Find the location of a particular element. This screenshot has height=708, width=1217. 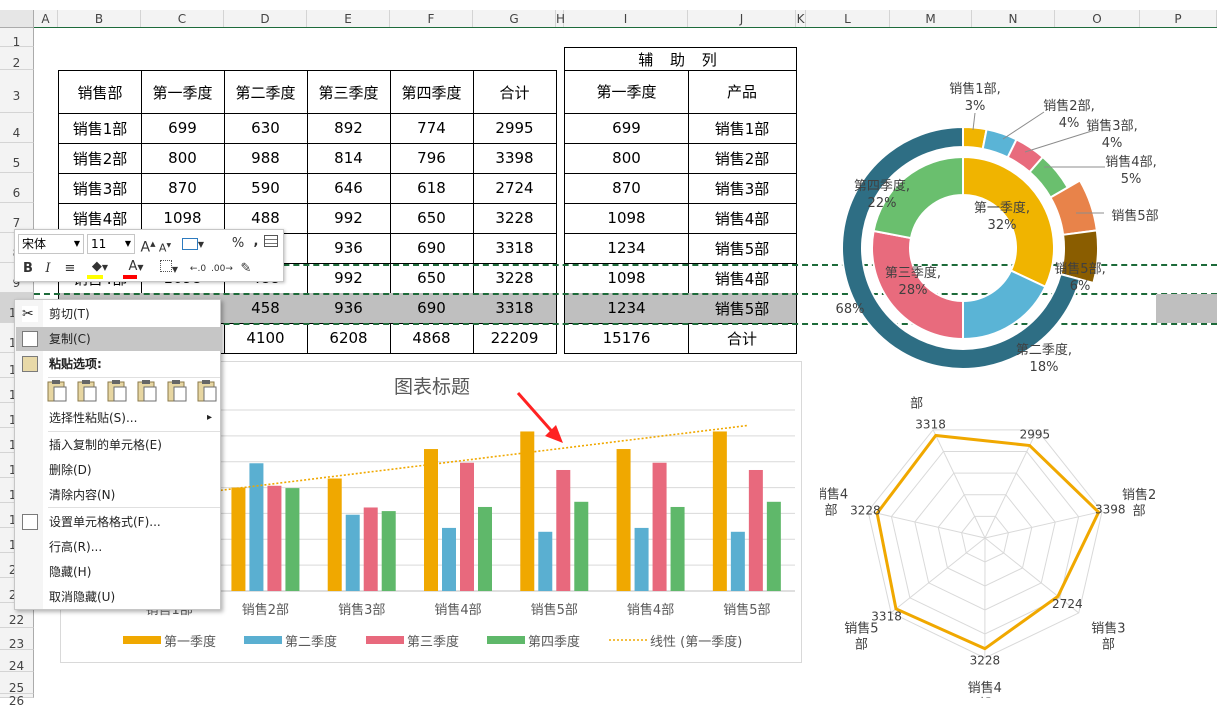

menu-item-label: 剪切(T) is located at coordinates (69, 314).